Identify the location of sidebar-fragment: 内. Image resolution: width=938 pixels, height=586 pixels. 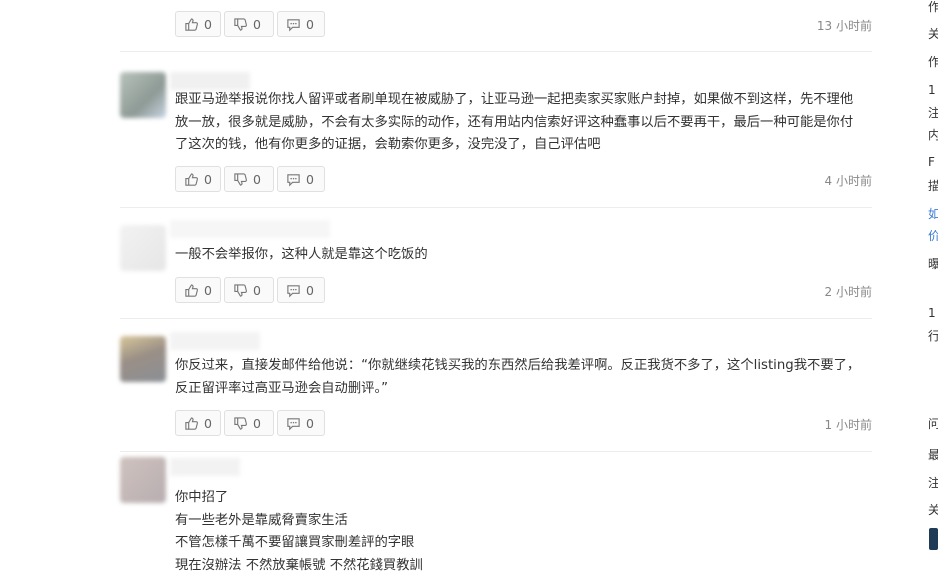
(933, 135).